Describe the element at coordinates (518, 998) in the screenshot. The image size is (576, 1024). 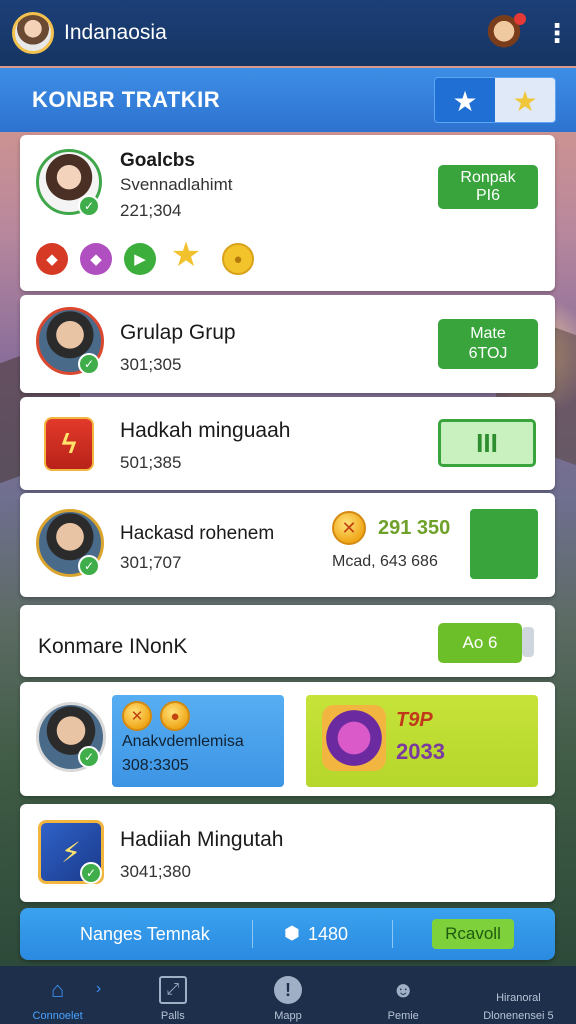
I see `nav-top-label: Hiranoral` at that location.